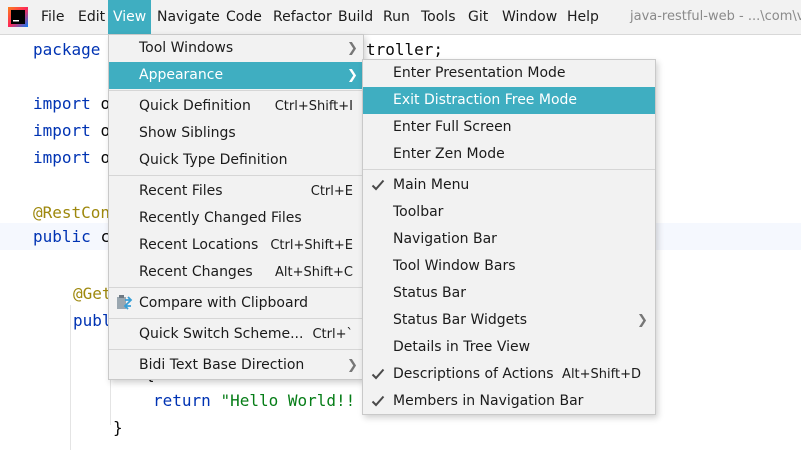 The image size is (801, 450). Describe the element at coordinates (355, 17) in the screenshot. I see `menu-build: Build` at that location.